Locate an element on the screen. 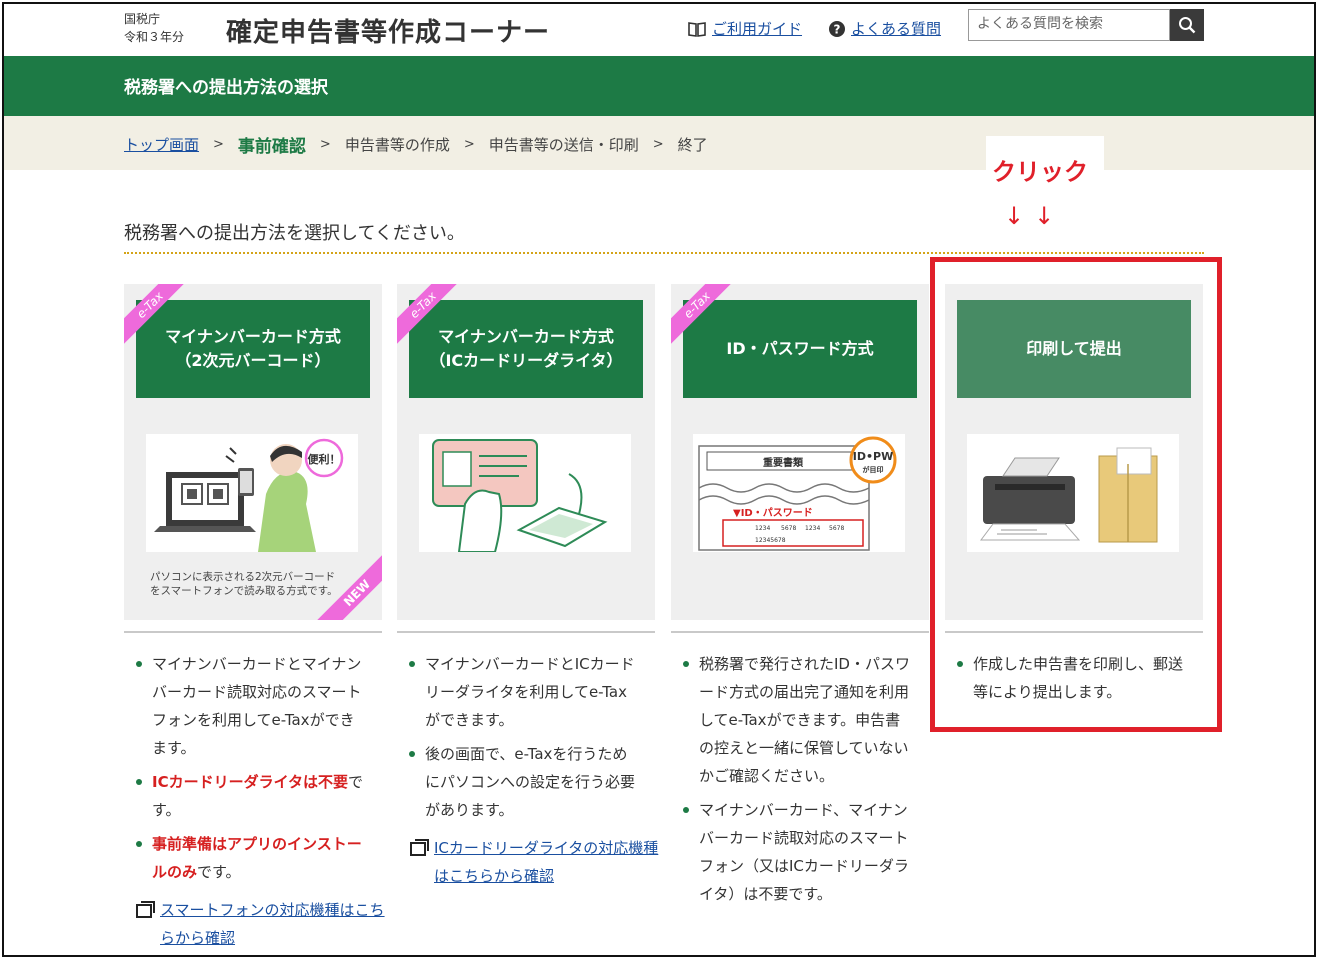  question-icon: ? is located at coordinates (837, 28).